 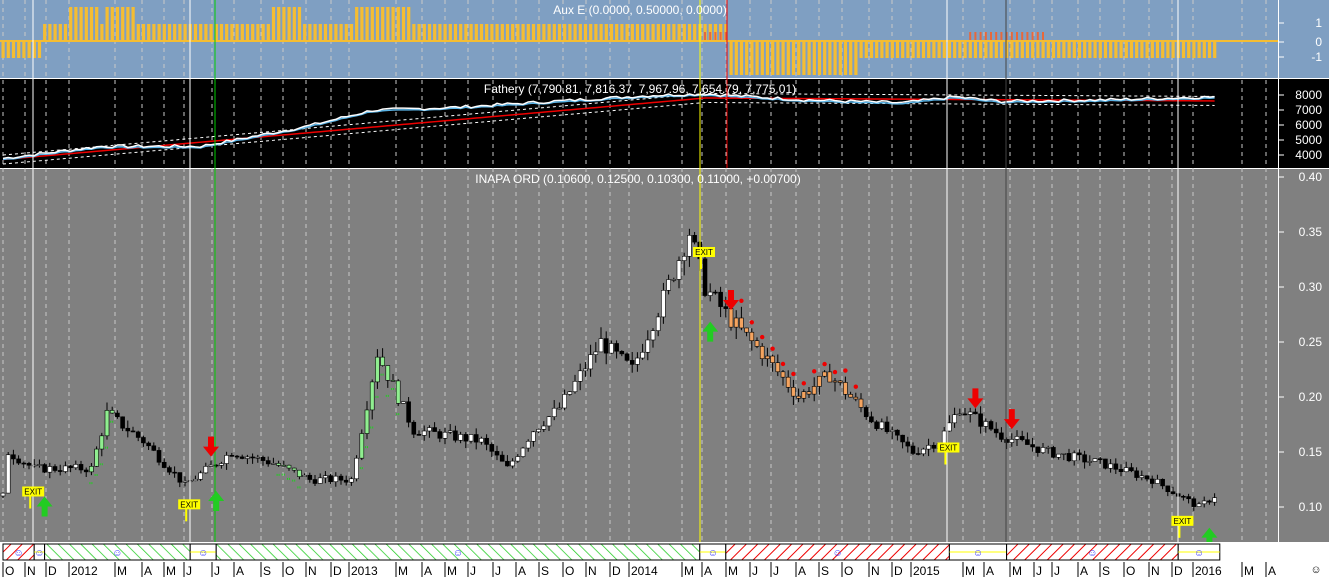 I want to click on month-label-12: N, so click(x=312, y=570).